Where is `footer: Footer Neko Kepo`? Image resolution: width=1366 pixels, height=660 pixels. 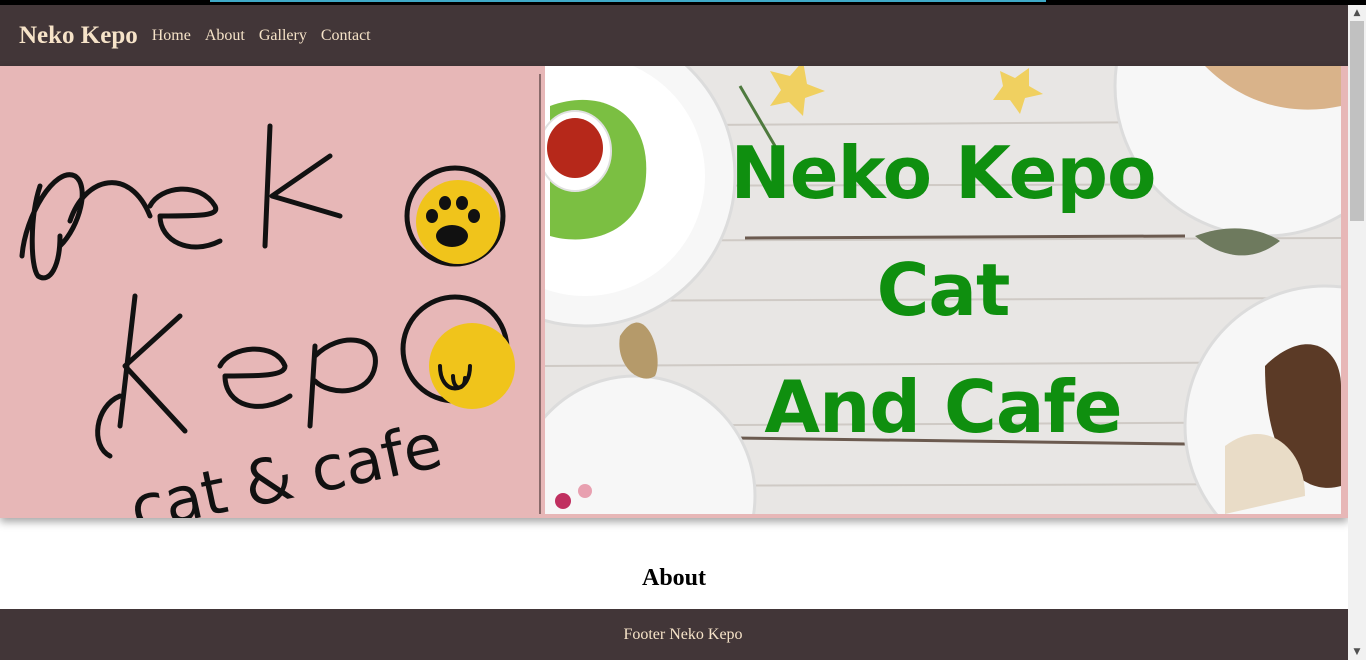
footer: Footer Neko Kepo is located at coordinates (674, 634).